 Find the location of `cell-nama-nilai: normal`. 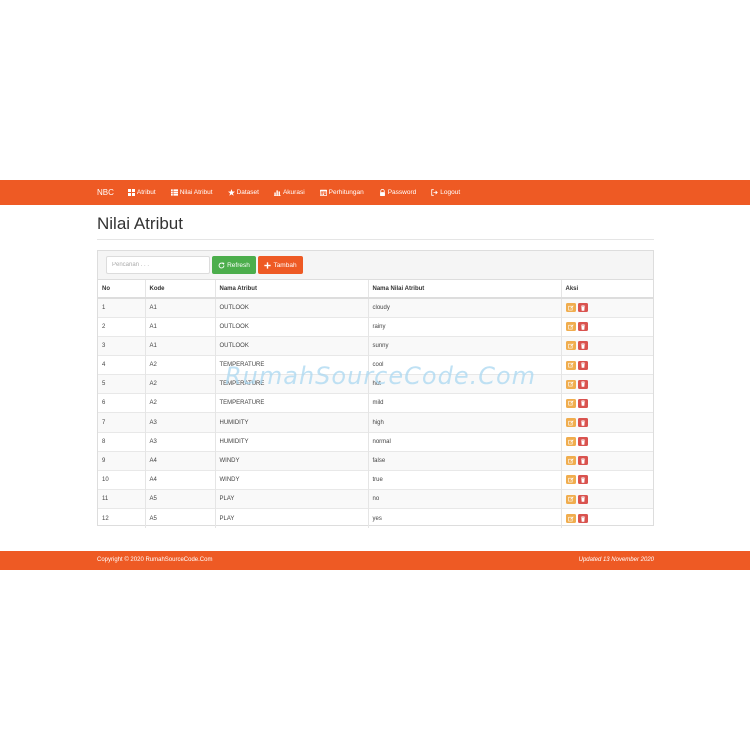

cell-nama-nilai: normal is located at coordinates (465, 441).